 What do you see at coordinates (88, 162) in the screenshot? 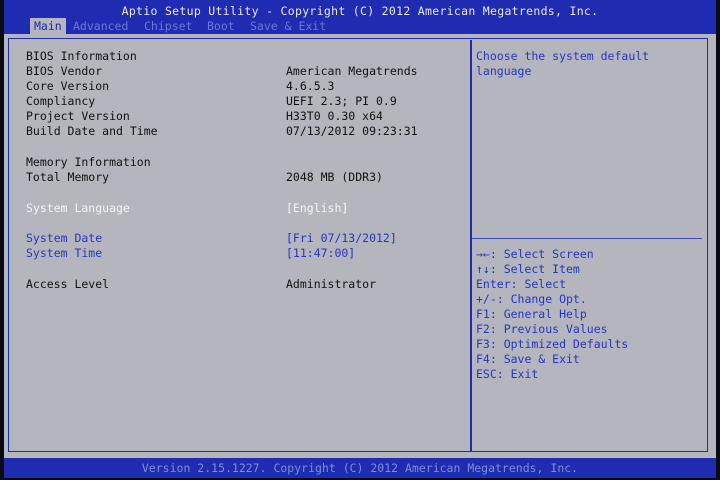
I see `memory-info-heading: Memory Information` at bounding box center [88, 162].